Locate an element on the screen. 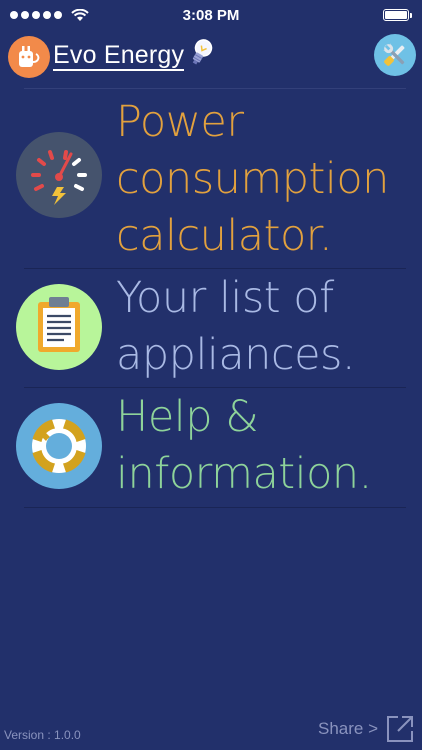 Image resolution: width=422 pixels, height=750 pixels. settings-tools-button is located at coordinates (395, 55).